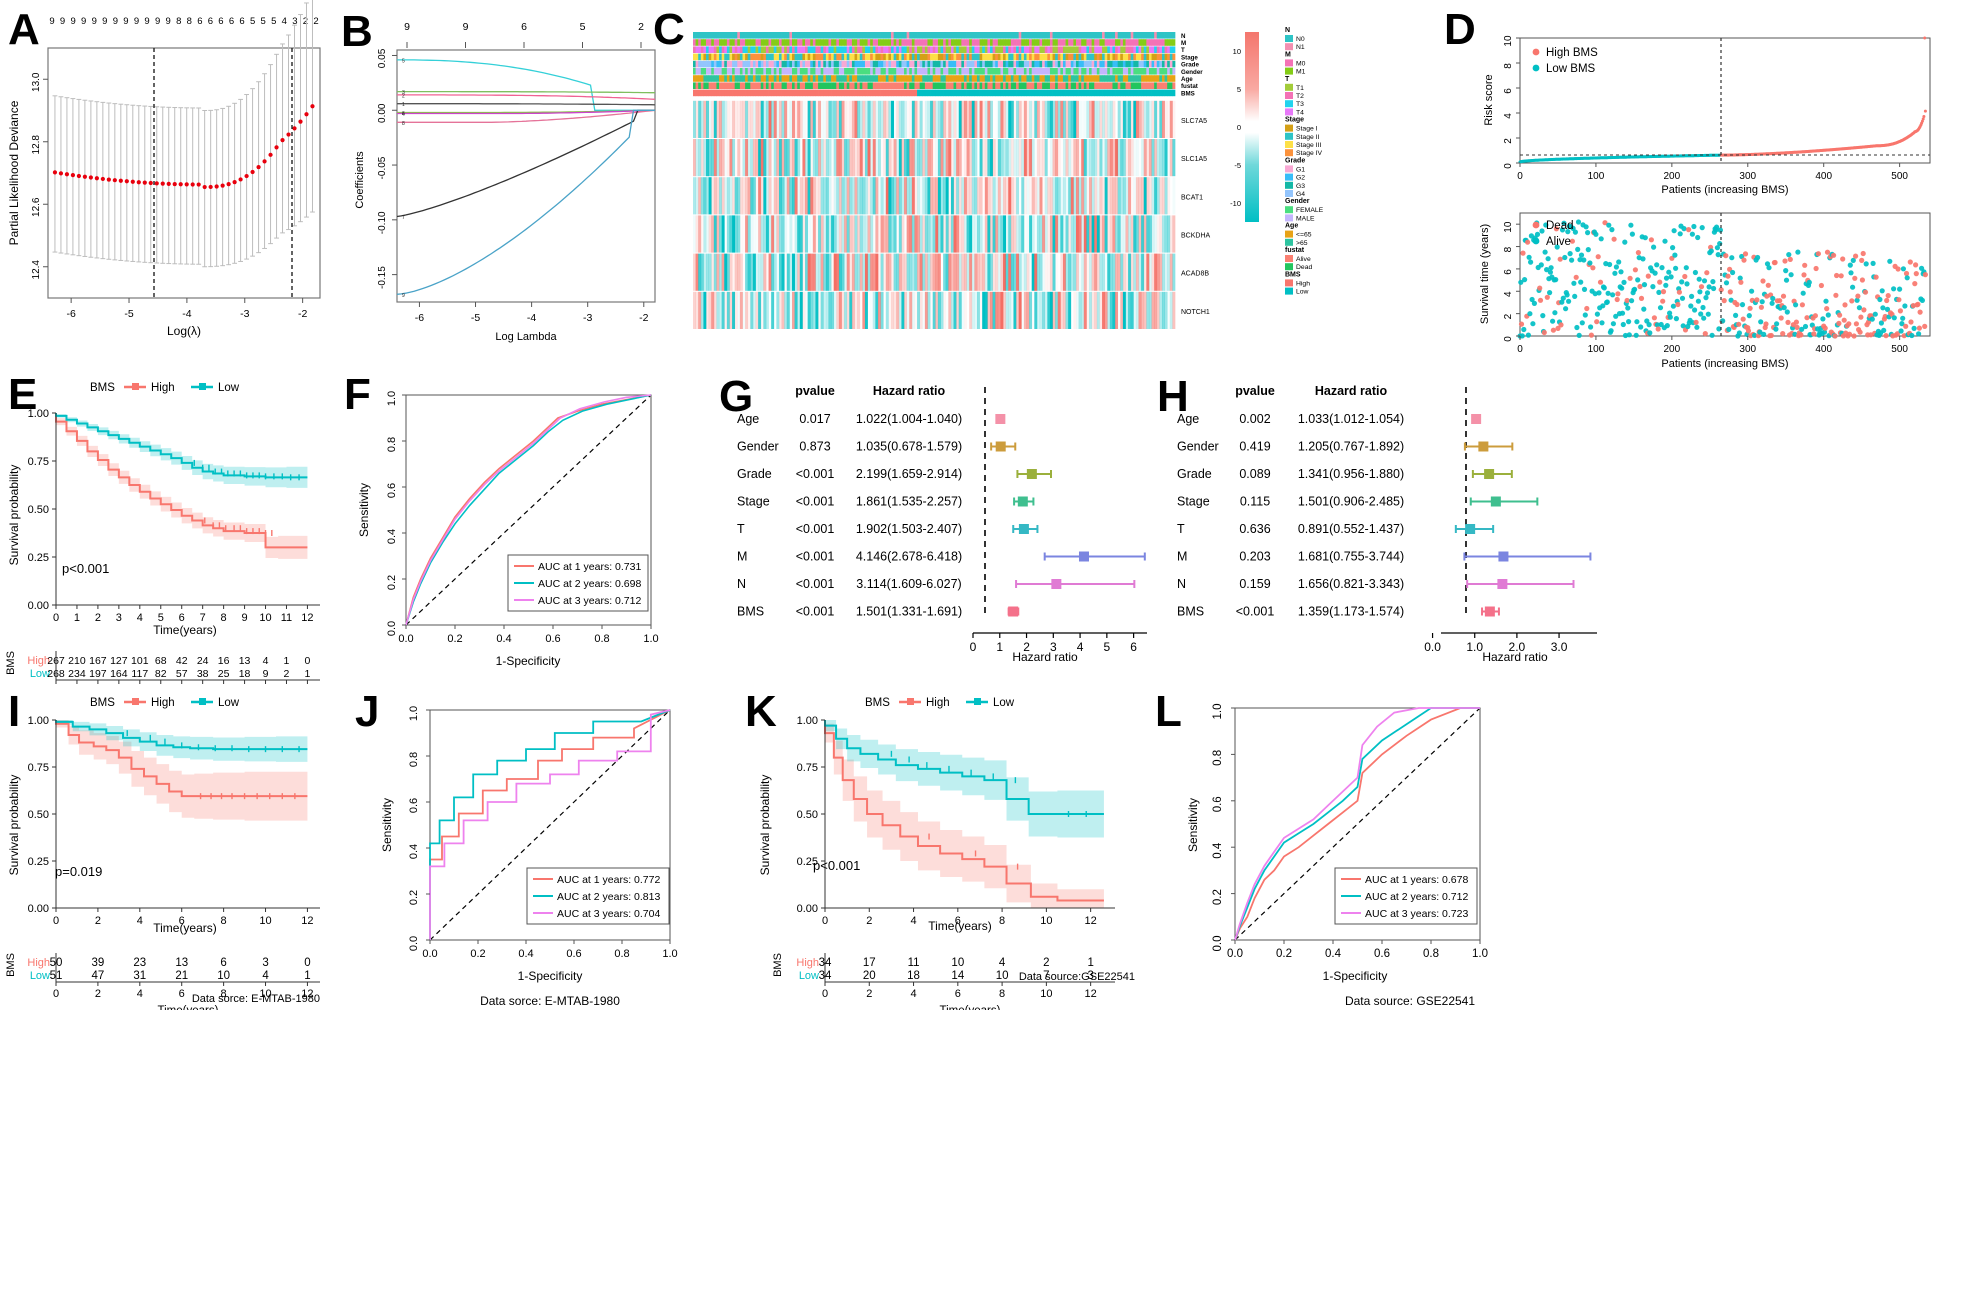 The image size is (1965, 1307). Describe the element at coordinates (1002, 994) in the screenshot. I see `panel-k-risk-axis-tick: 8` at that location.